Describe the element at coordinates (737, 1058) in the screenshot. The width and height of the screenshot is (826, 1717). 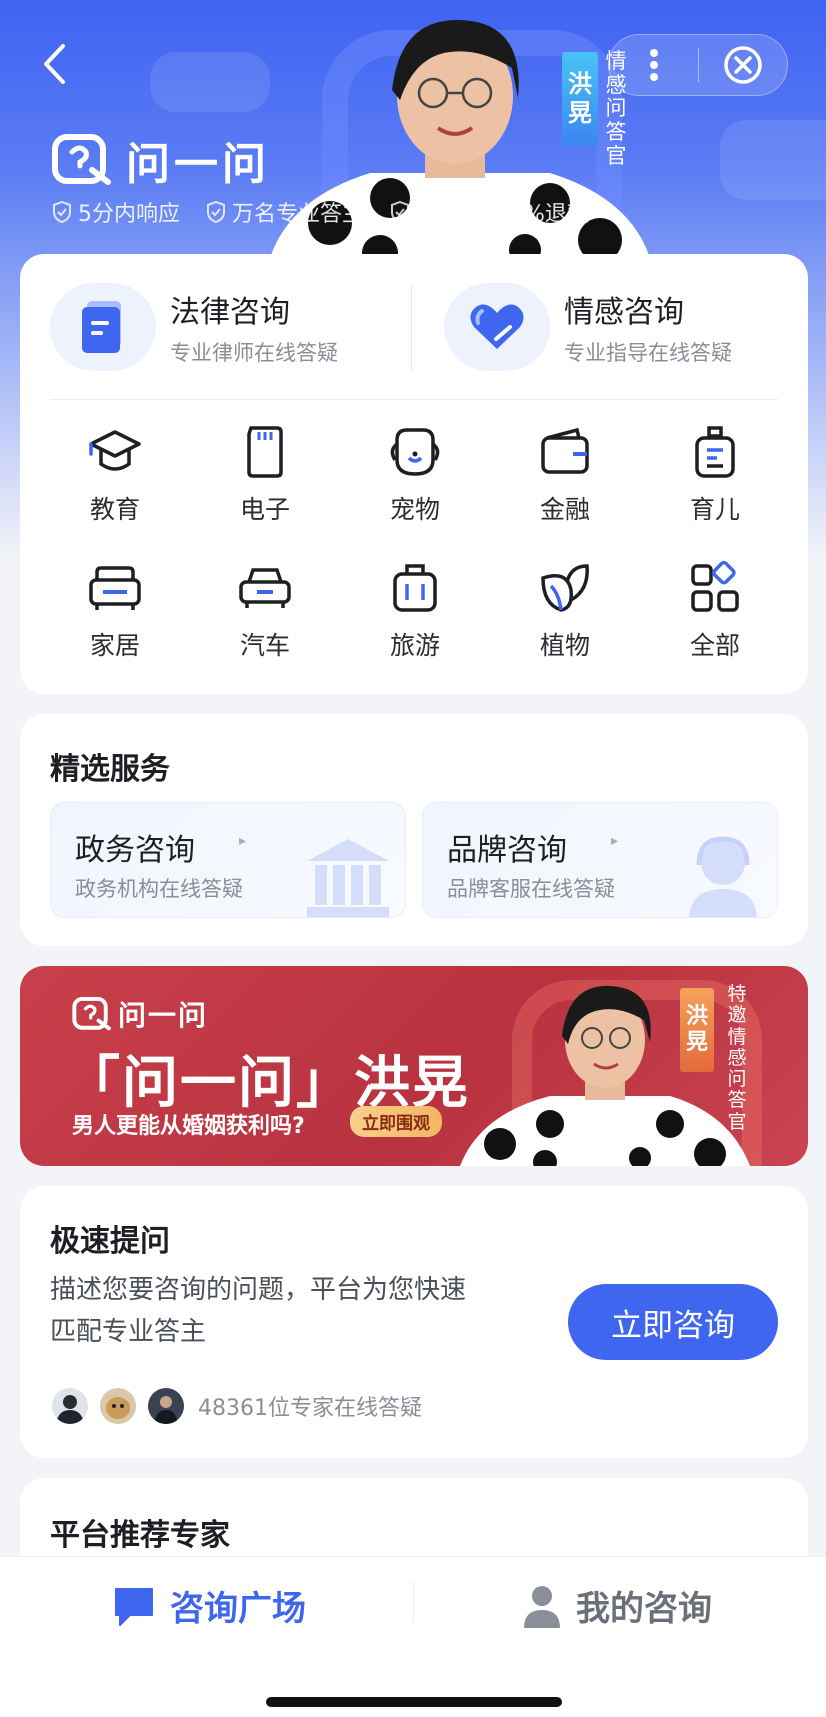
I see `banner-expert-title-tag: 特 邀 情 感 问 答 官` at that location.